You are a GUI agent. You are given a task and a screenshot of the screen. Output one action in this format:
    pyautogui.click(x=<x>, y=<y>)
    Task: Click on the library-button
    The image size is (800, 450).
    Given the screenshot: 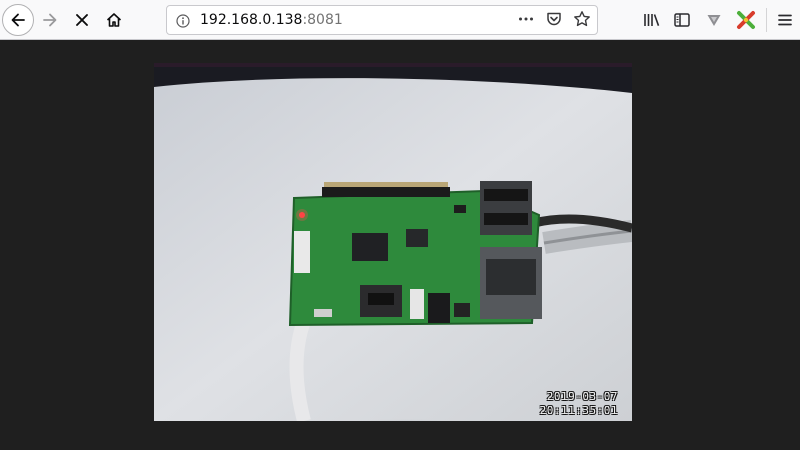 What is the action you would take?
    pyautogui.click(x=652, y=20)
    